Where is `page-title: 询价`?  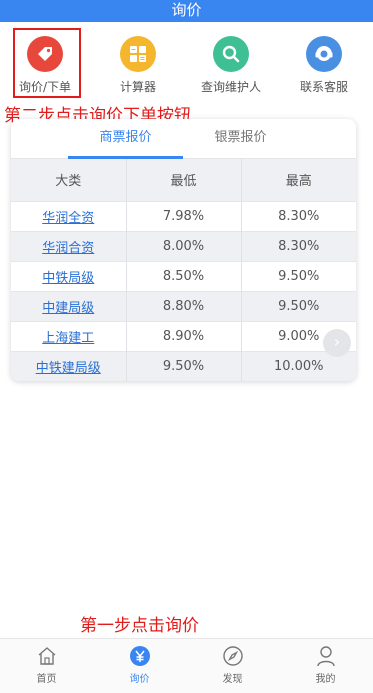
page-title: 询价 is located at coordinates (186, 10).